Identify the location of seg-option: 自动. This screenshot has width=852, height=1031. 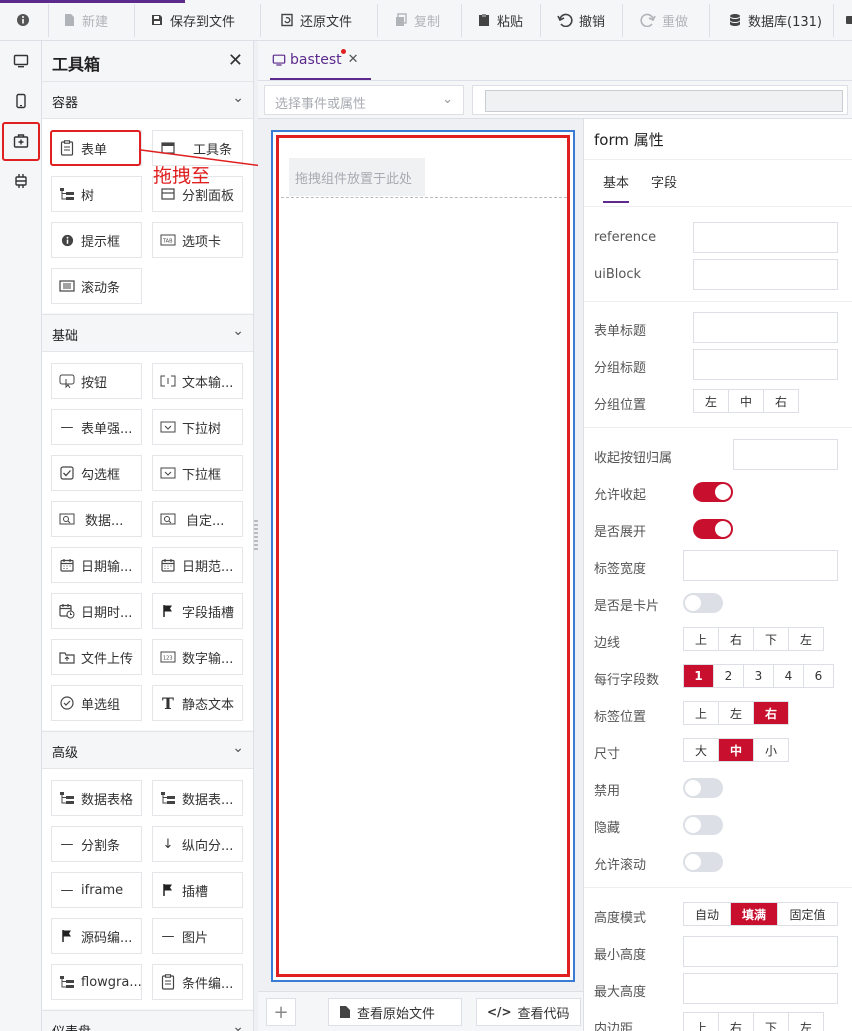
(707, 914).